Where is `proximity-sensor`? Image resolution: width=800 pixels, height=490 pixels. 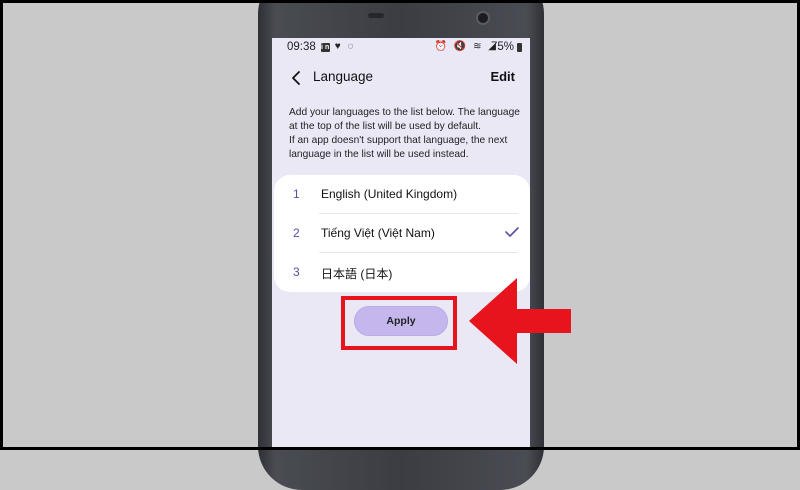
proximity-sensor is located at coordinates (376, 15).